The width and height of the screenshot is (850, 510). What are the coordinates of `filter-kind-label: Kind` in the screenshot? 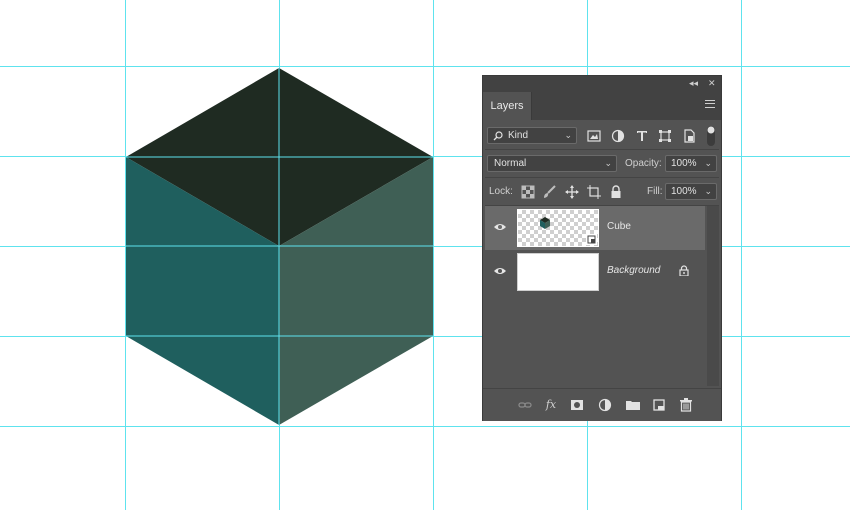 It's located at (518, 135).